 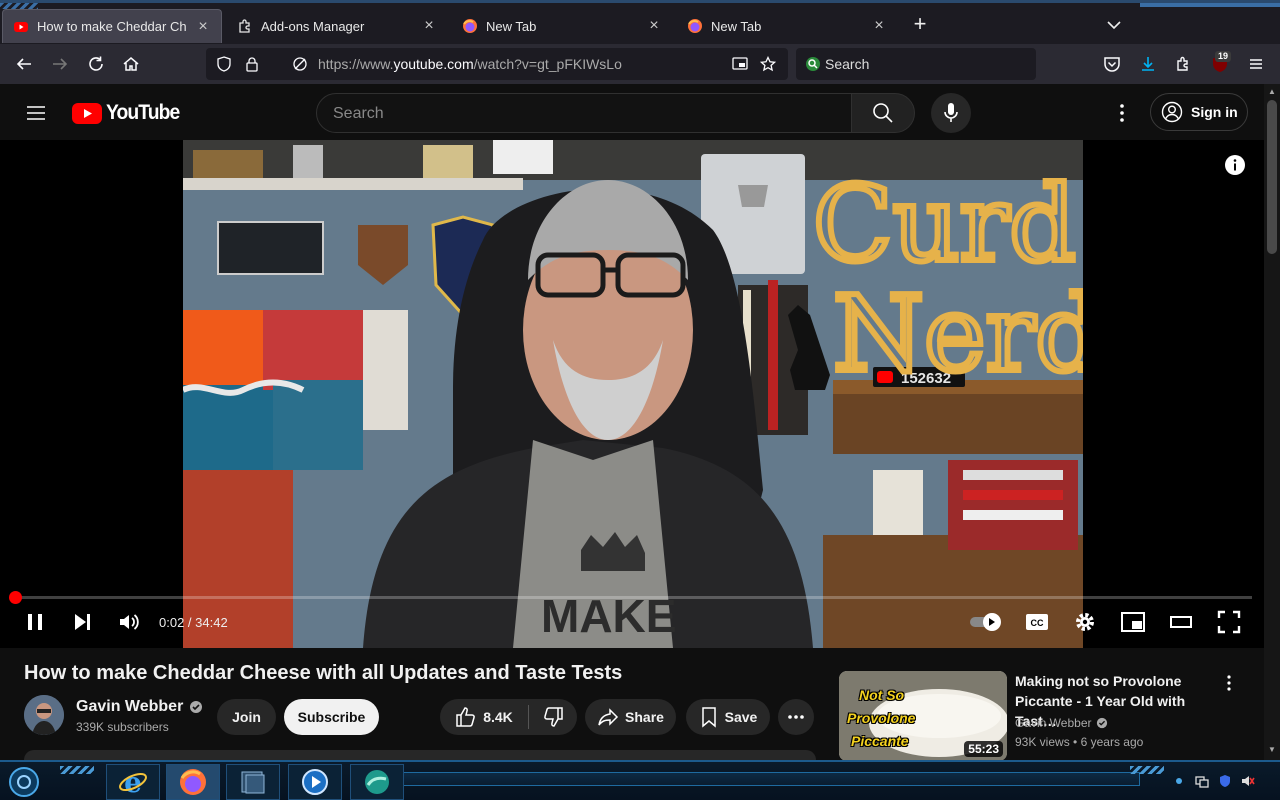 What do you see at coordinates (484, 717) in the screenshot?
I see `like-button: 8.4K` at bounding box center [484, 717].